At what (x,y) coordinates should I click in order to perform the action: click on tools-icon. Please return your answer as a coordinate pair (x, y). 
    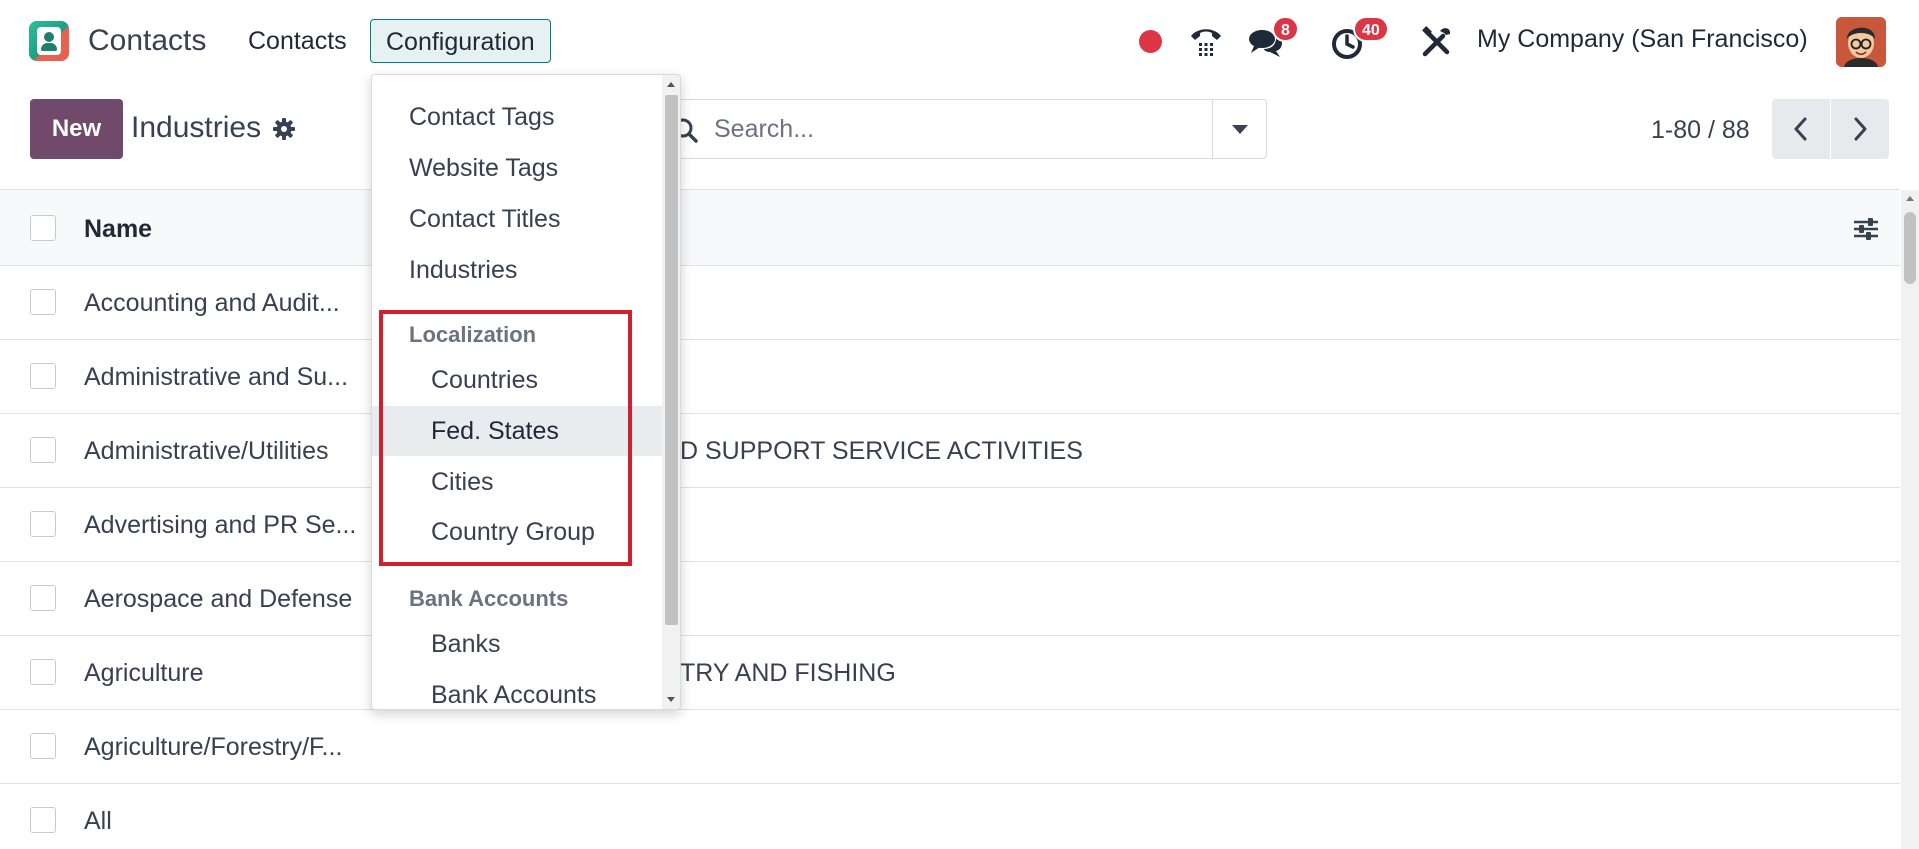
    Looking at the image, I should click on (1437, 42).